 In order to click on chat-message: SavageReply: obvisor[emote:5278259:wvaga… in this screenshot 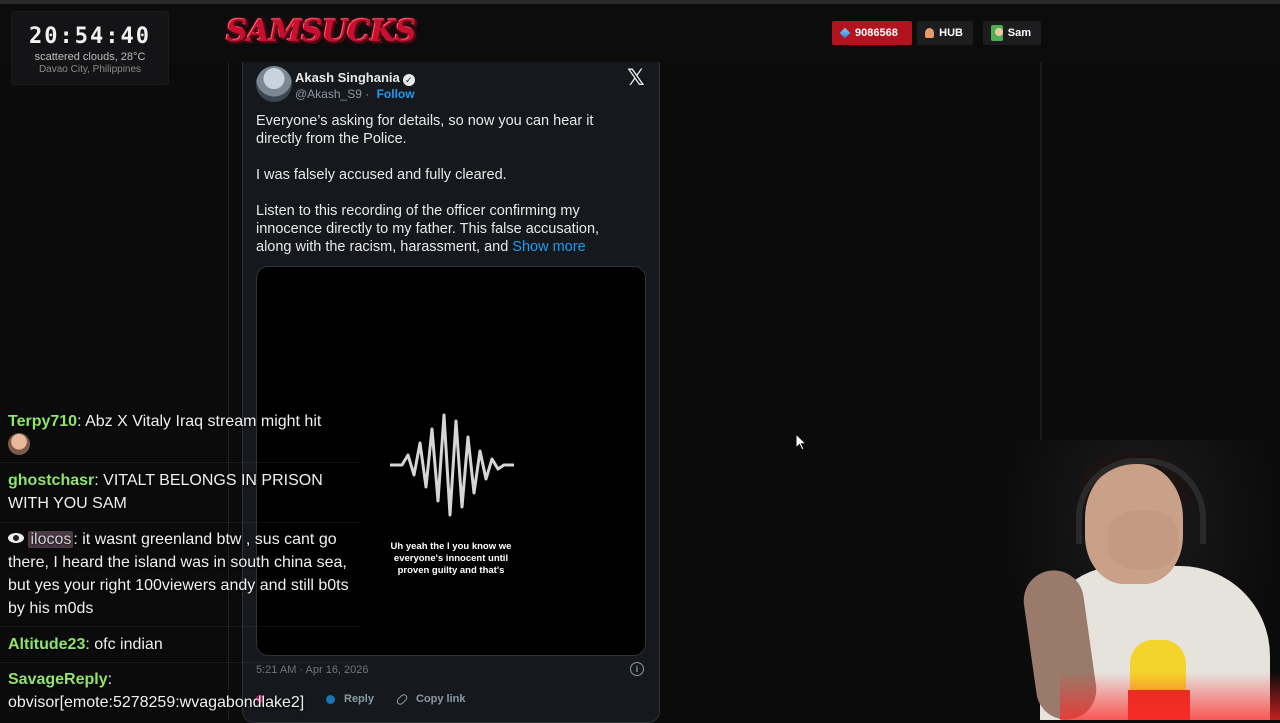, I will do `click(183, 691)`.